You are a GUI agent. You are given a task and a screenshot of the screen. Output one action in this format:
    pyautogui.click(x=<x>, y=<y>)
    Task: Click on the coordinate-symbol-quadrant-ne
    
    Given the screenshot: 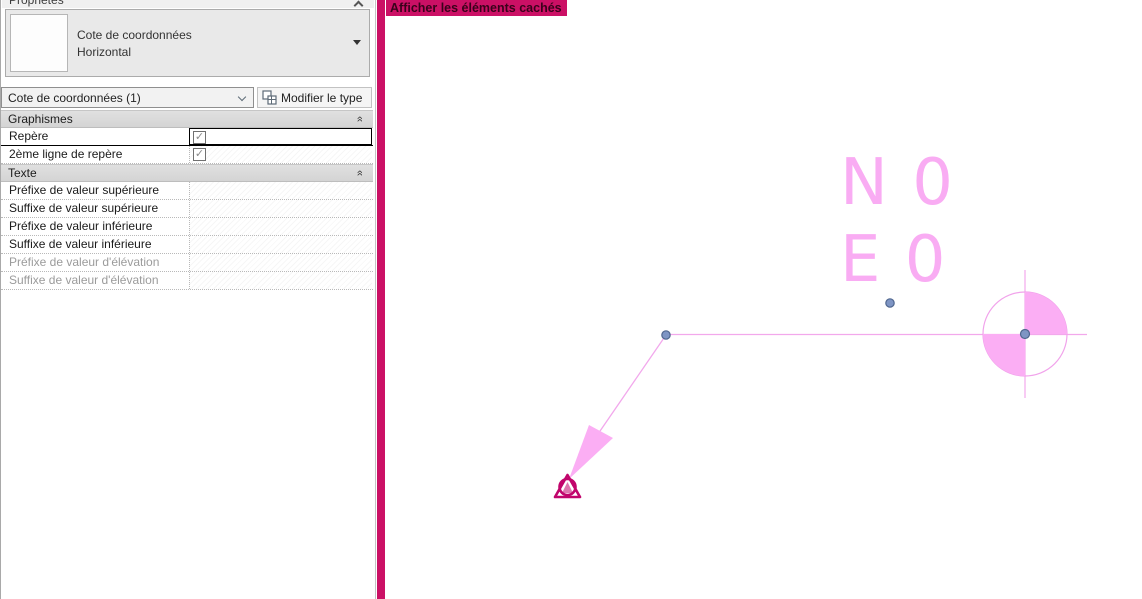 What is the action you would take?
    pyautogui.click(x=1046, y=313)
    